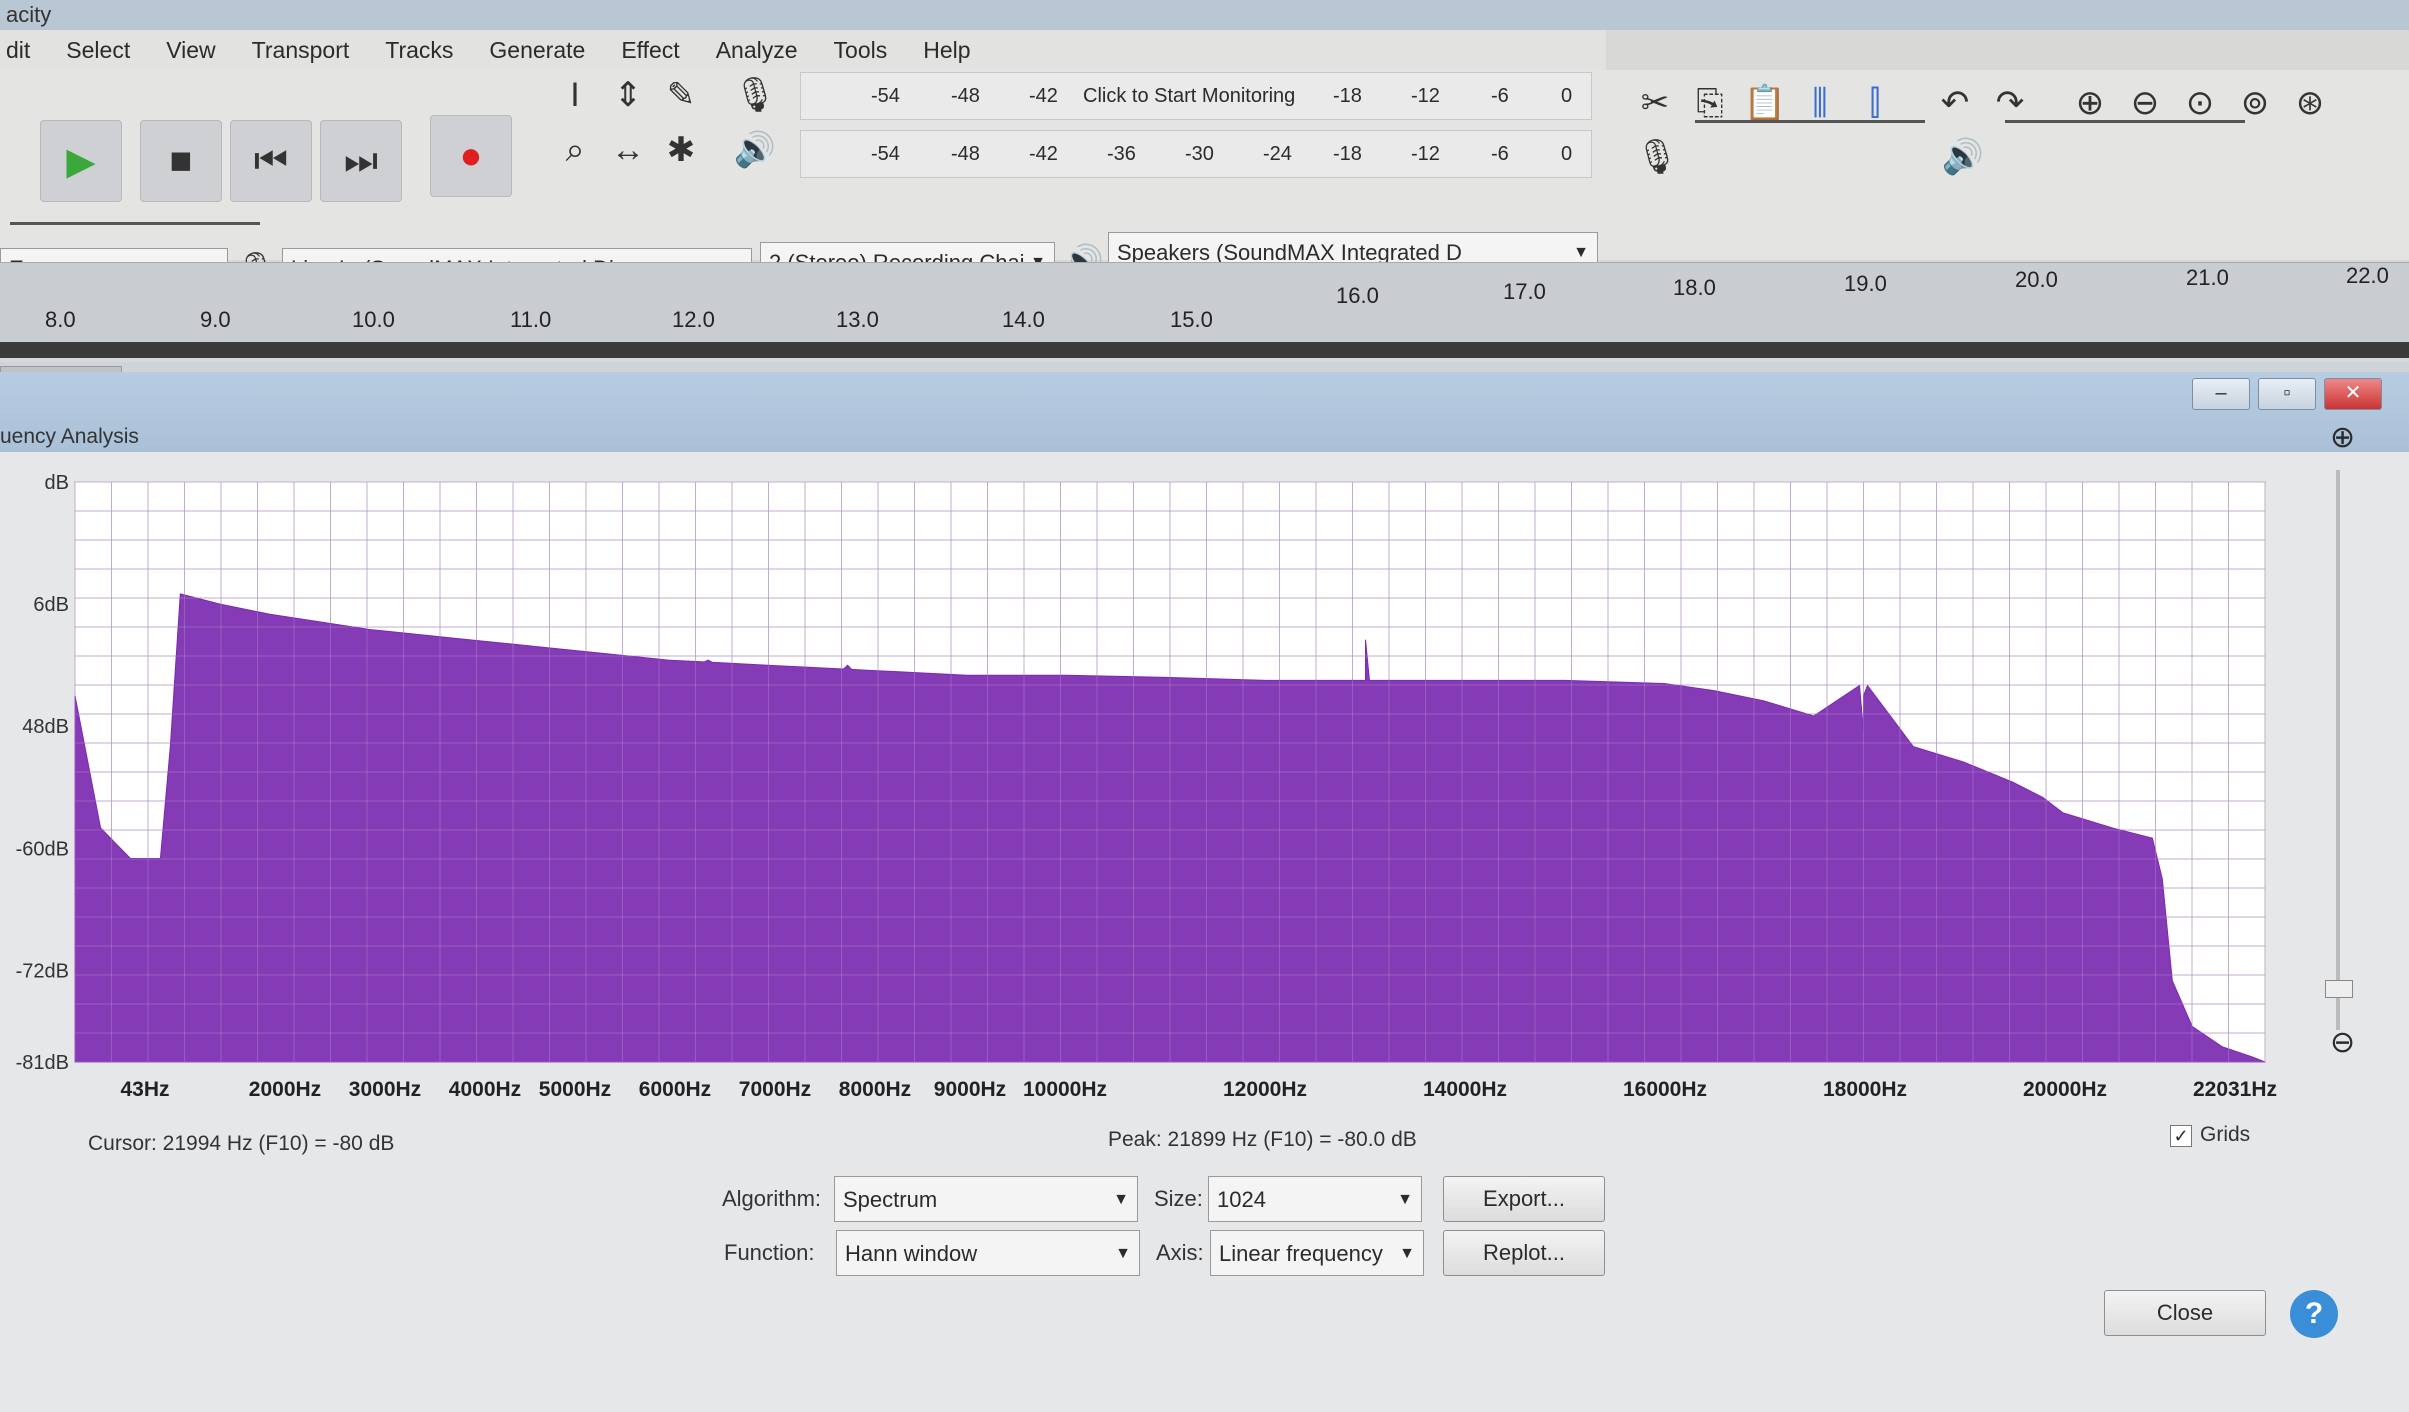 The image size is (2409, 1412). Describe the element at coordinates (419, 50) in the screenshot. I see `menu-tracks: Tracks` at that location.